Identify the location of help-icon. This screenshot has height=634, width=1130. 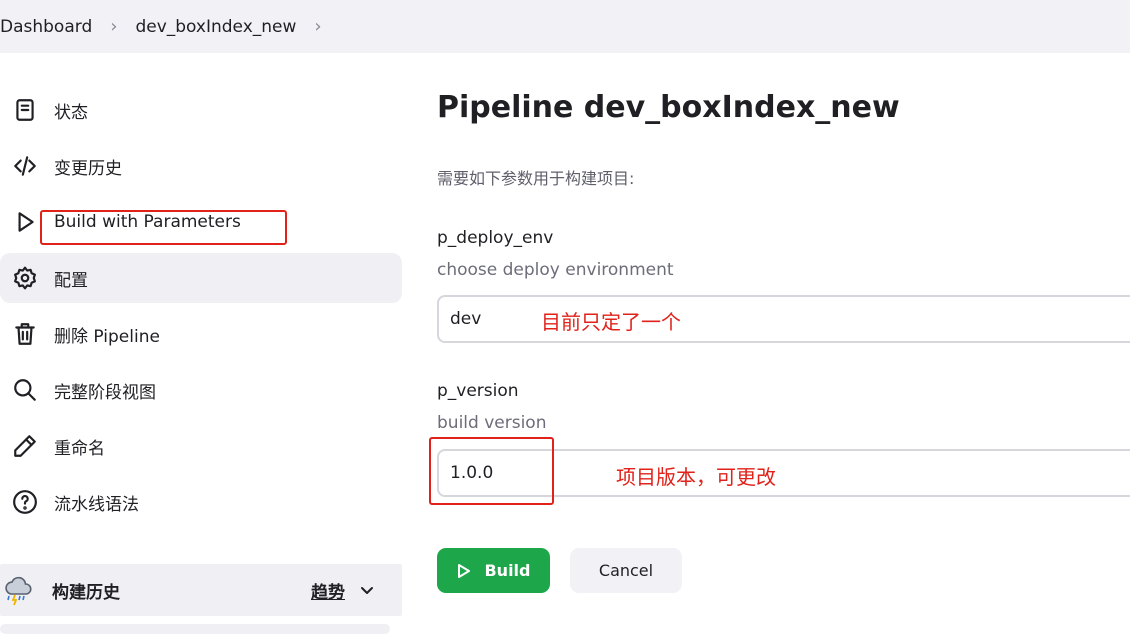
(25, 502).